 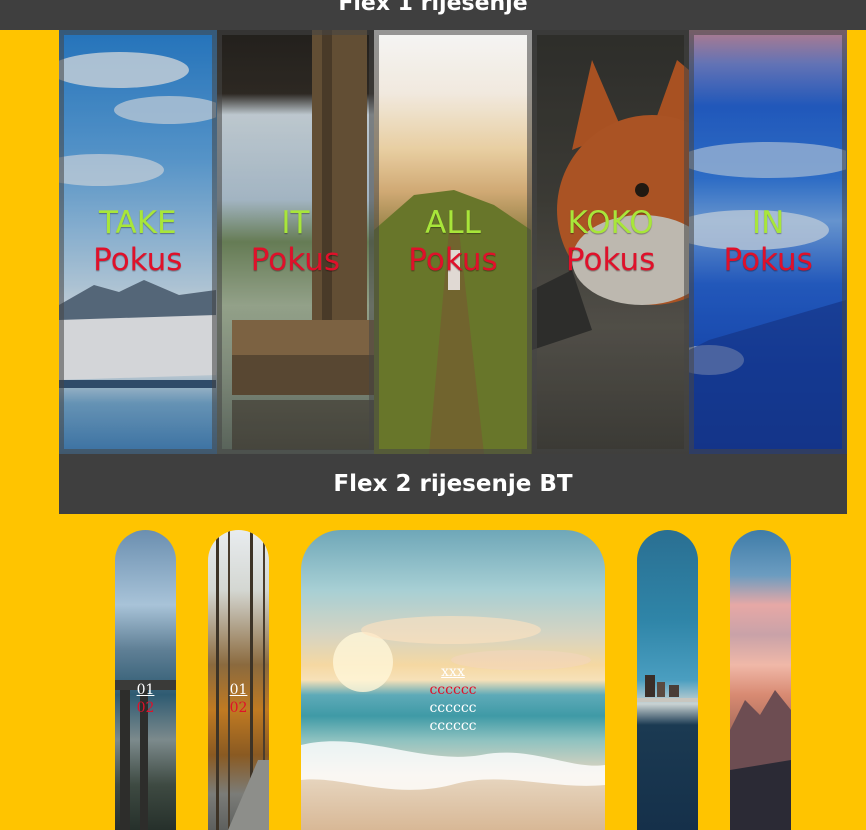 I want to click on panel-word: IT, so click(x=295, y=223).